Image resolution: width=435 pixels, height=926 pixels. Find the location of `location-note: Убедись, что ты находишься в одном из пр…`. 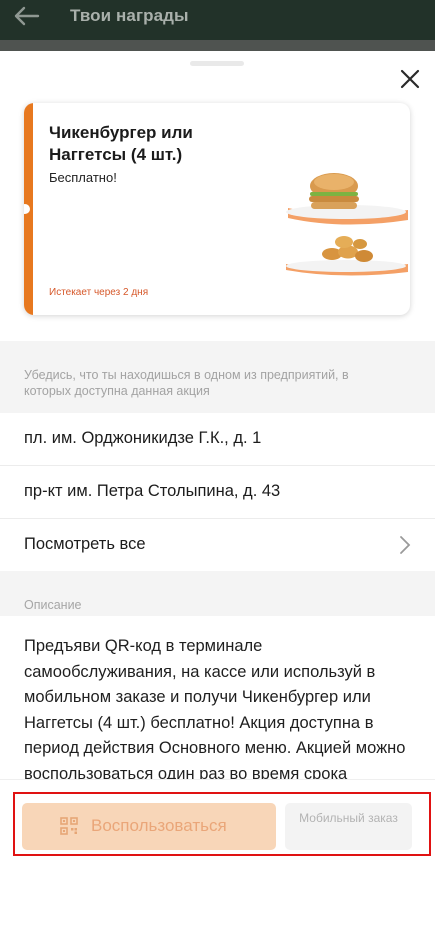

location-note: Убедись, что ты находишься в одном из пр… is located at coordinates (217, 377).